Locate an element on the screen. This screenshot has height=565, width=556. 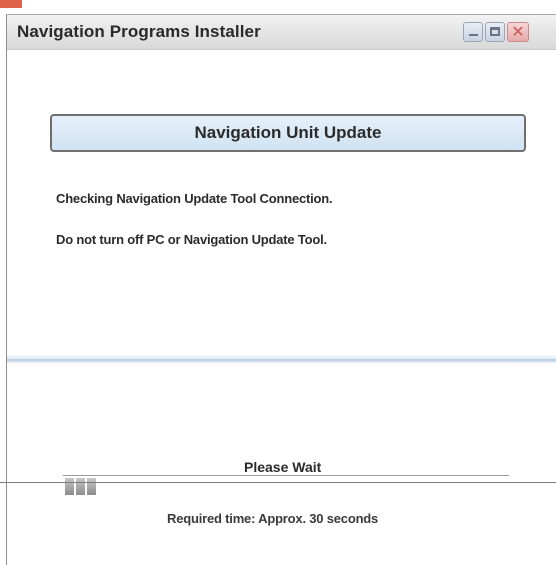
progress-track-line is located at coordinates (286, 475).